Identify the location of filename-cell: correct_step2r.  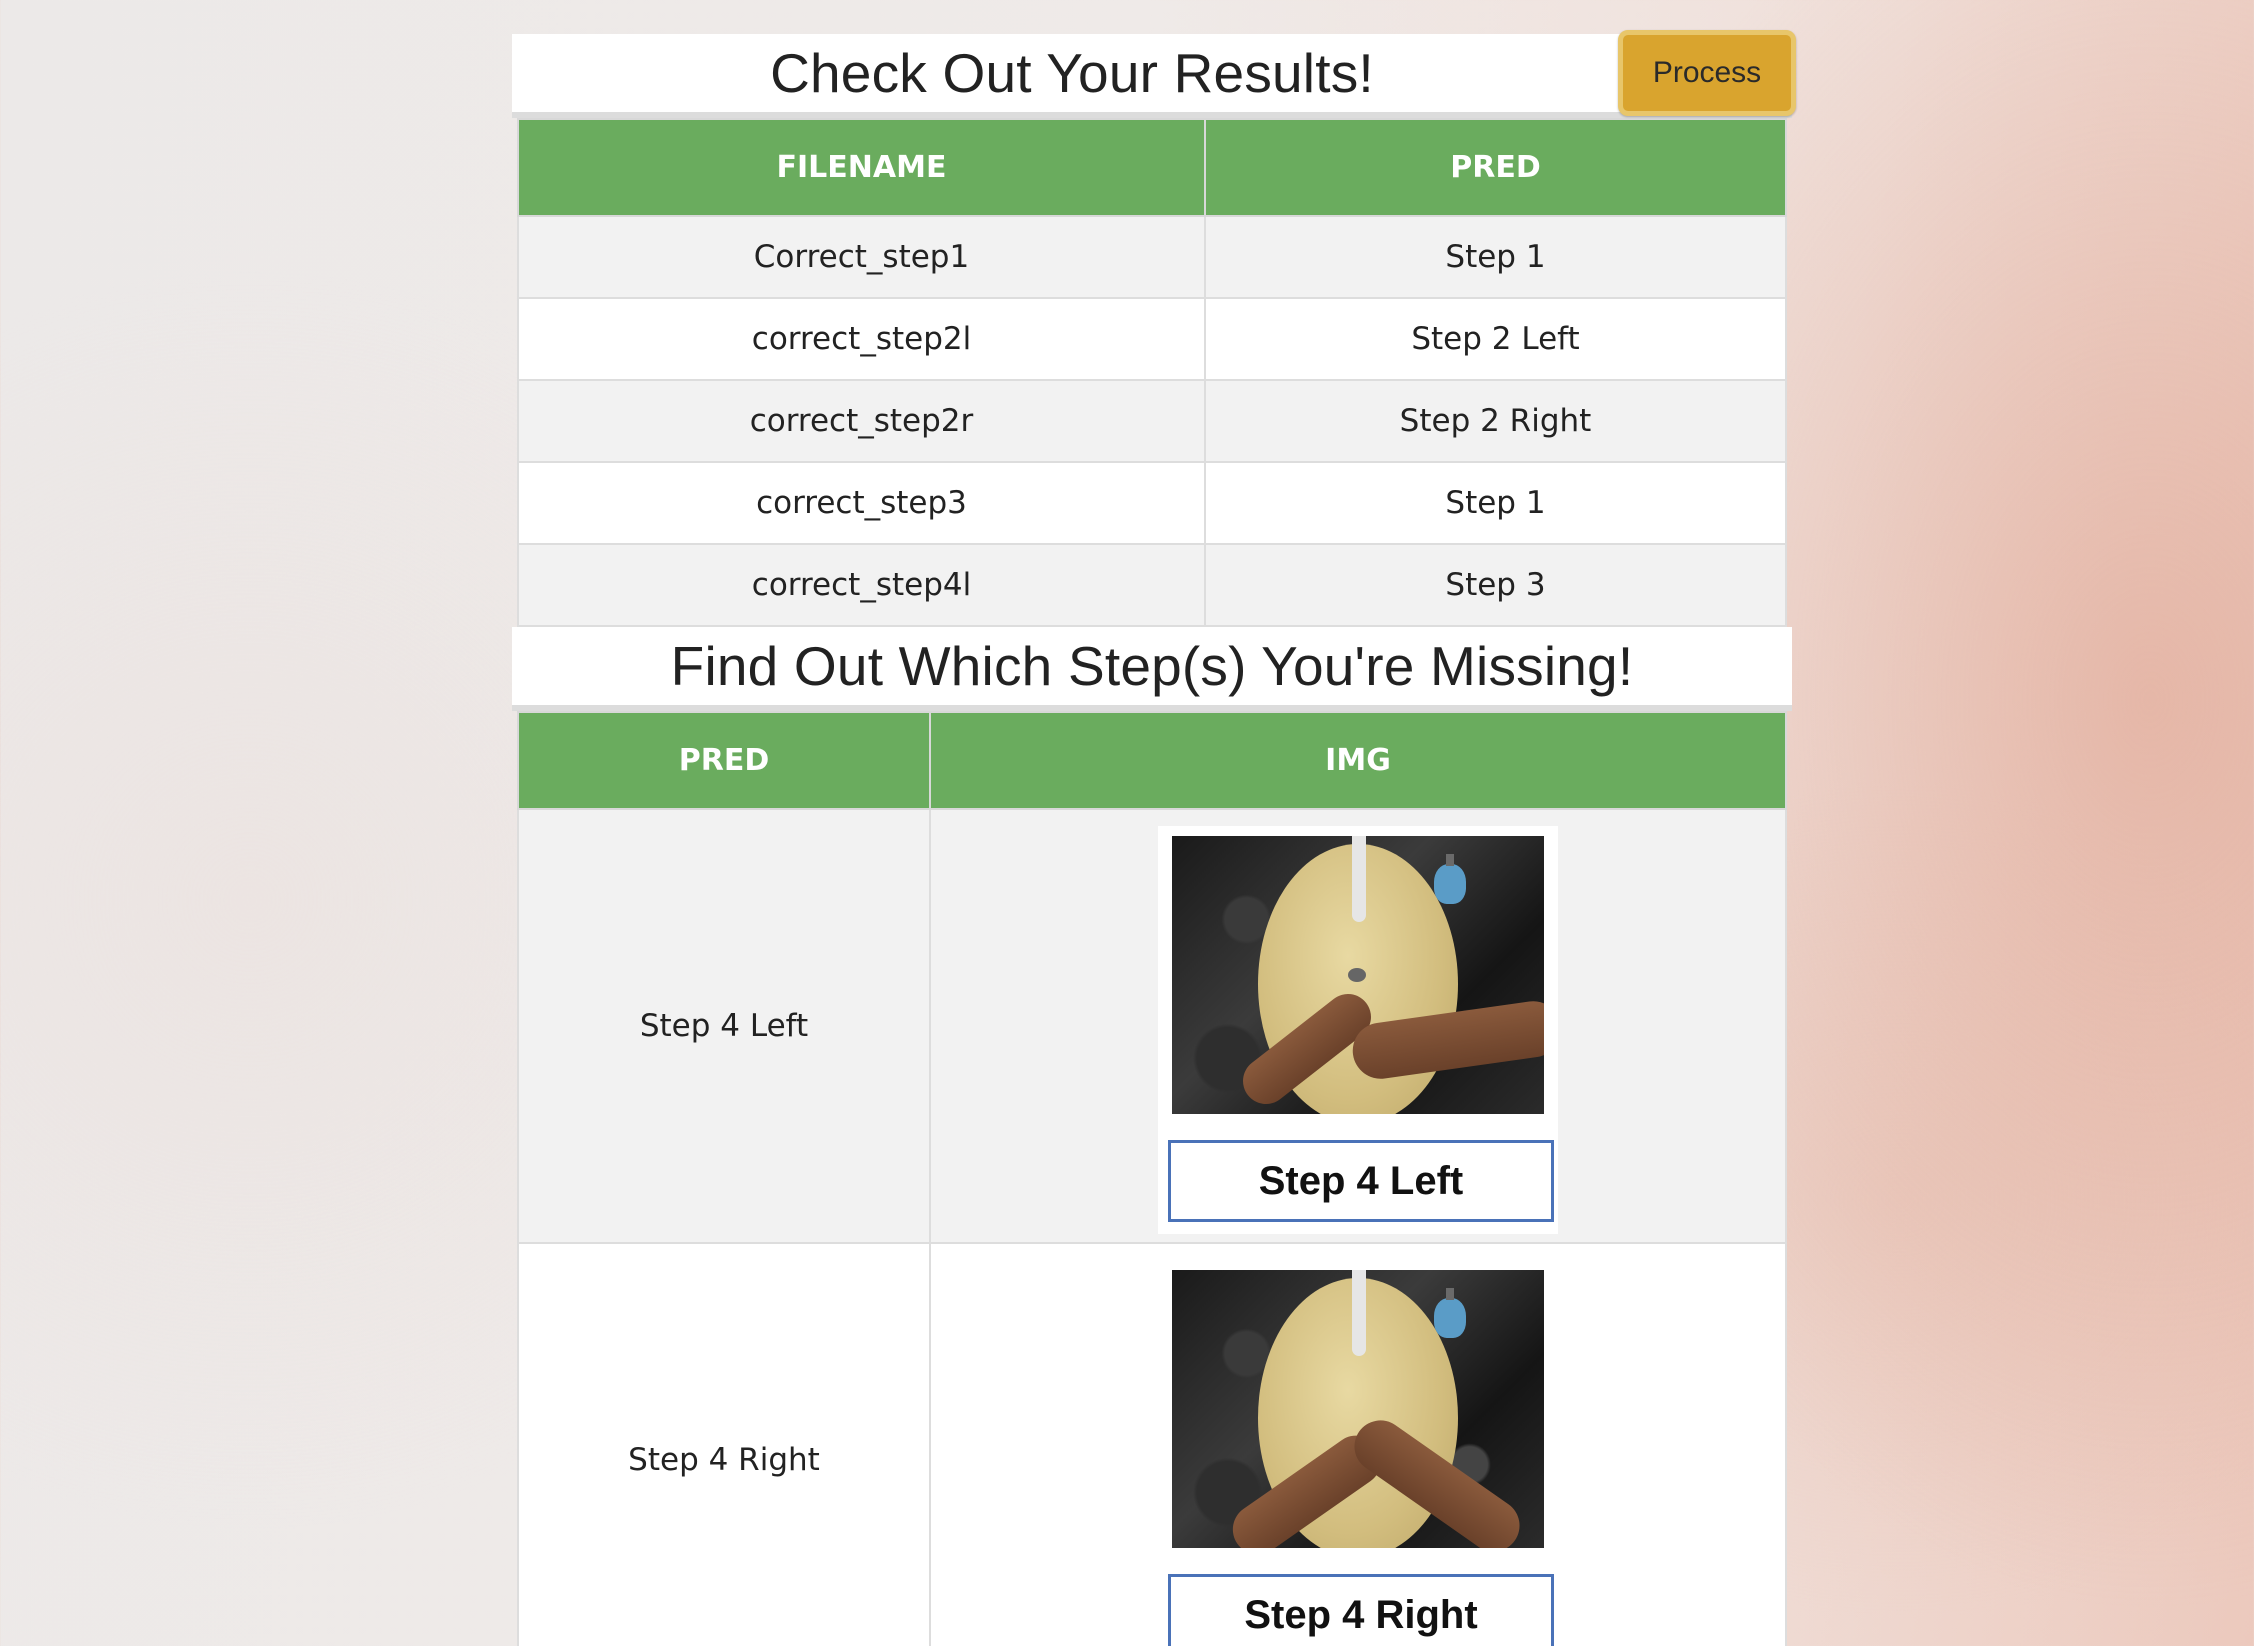
(861, 421).